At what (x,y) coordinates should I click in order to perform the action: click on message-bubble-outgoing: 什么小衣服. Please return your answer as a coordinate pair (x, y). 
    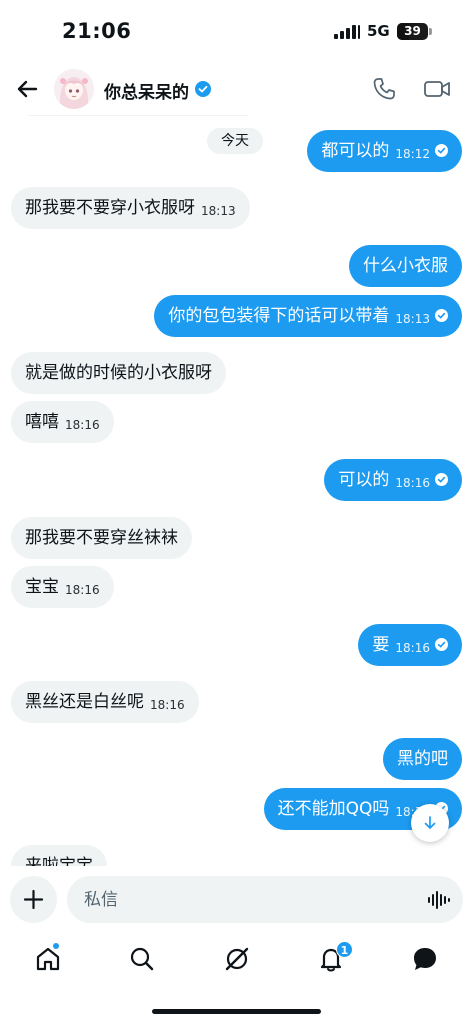
    Looking at the image, I should click on (405, 266).